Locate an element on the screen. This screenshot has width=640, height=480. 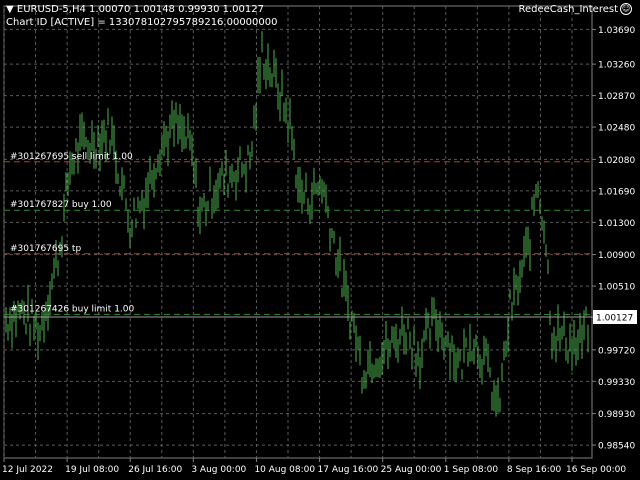
x-tick-label: 3 Aug 00:00 is located at coordinates (218, 470).